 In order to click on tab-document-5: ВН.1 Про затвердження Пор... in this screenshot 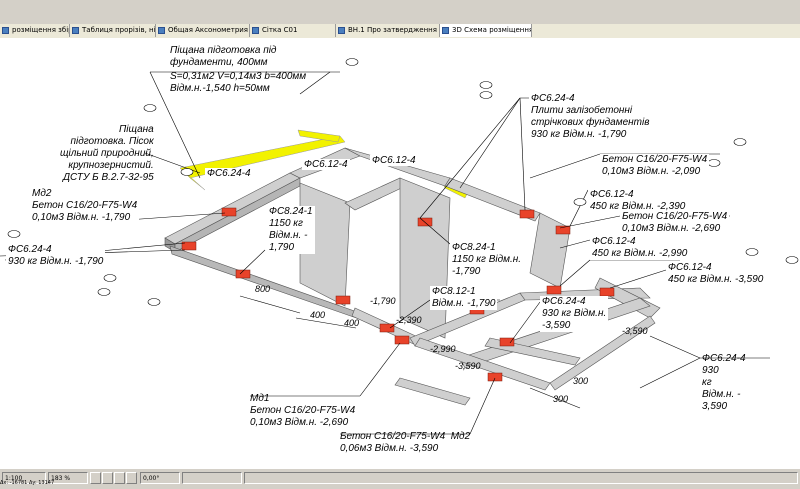, I will do `click(388, 30)`.